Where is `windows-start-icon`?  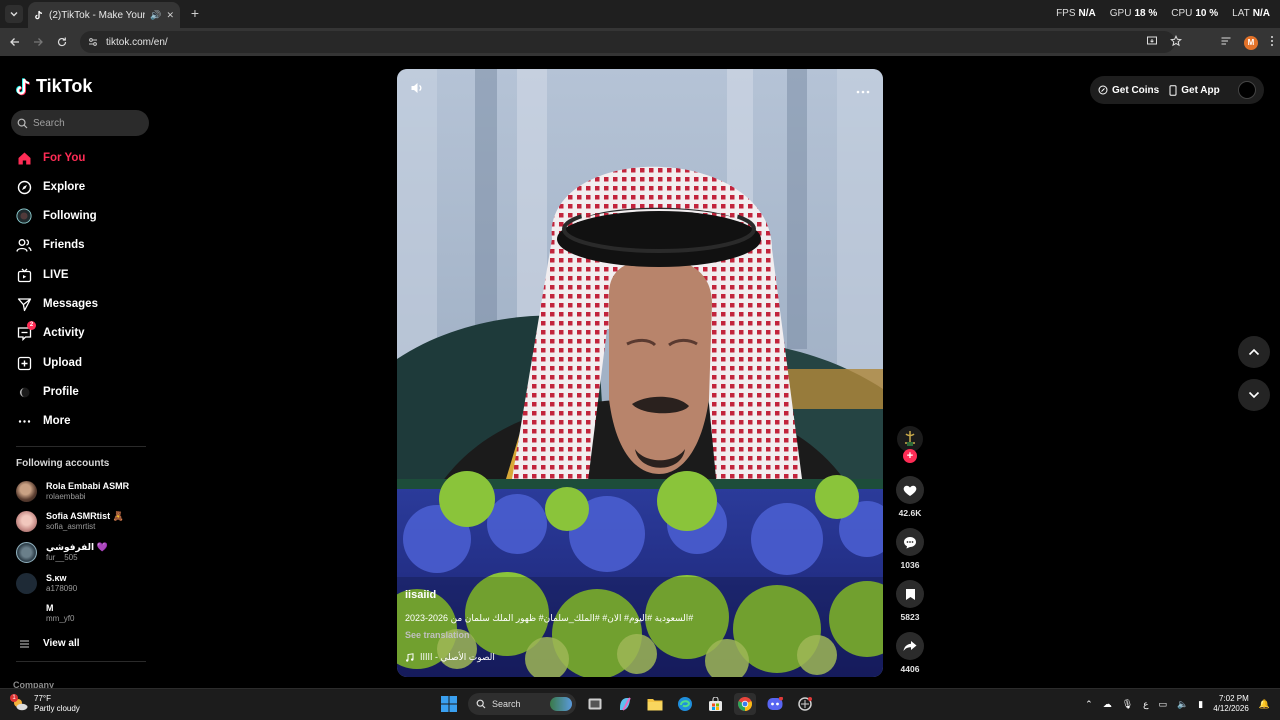
windows-start-icon is located at coordinates (449, 704).